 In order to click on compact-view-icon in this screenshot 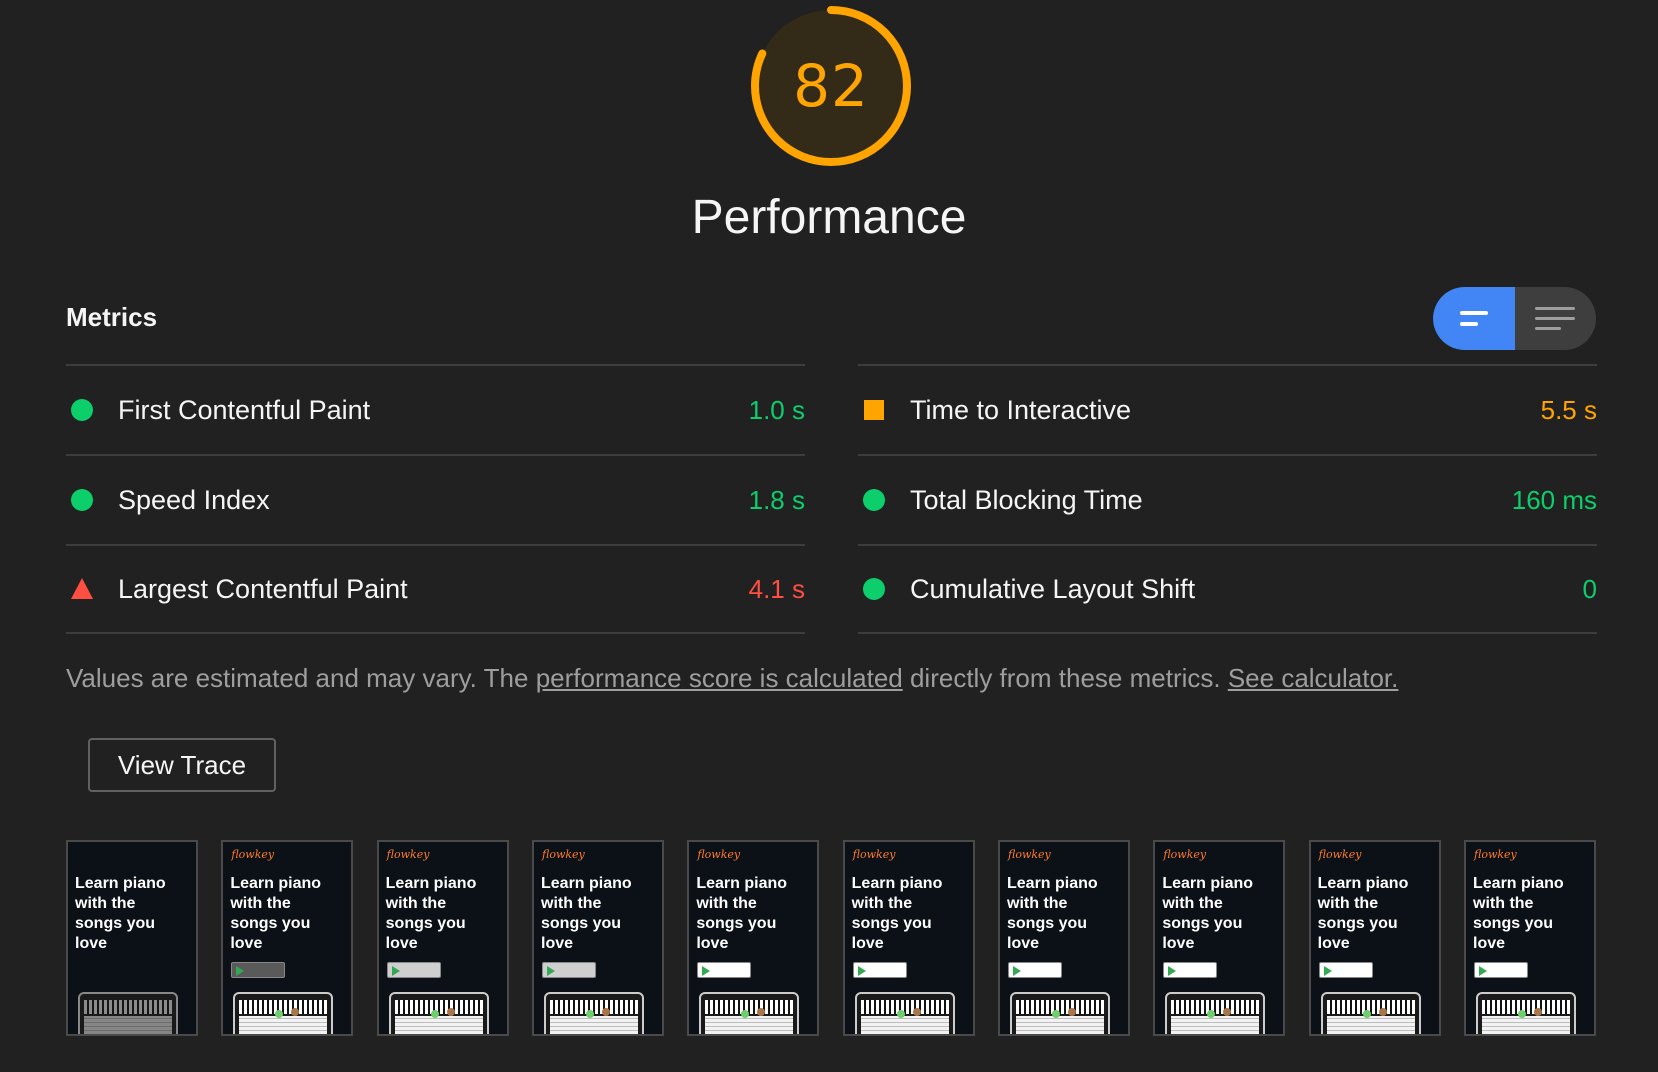, I will do `click(1473, 318)`.